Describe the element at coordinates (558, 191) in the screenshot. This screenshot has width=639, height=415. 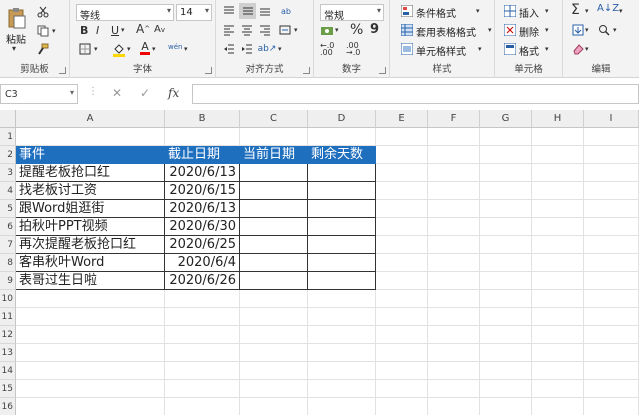
I see `cell-h4` at that location.